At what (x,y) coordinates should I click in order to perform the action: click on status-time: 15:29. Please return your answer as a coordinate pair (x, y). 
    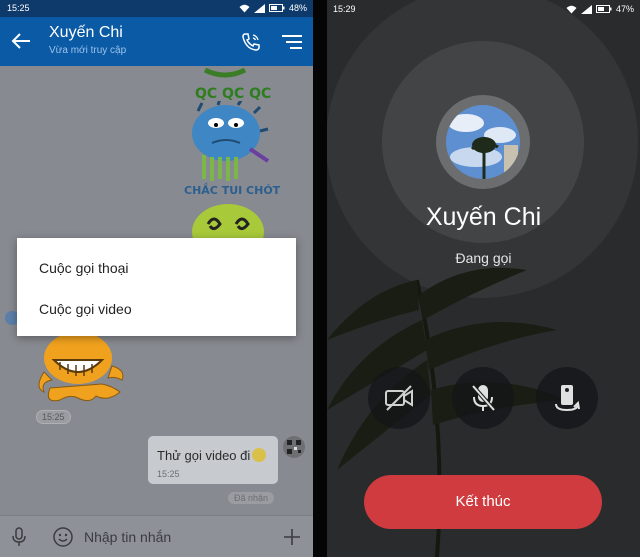
    Looking at the image, I should click on (344, 9).